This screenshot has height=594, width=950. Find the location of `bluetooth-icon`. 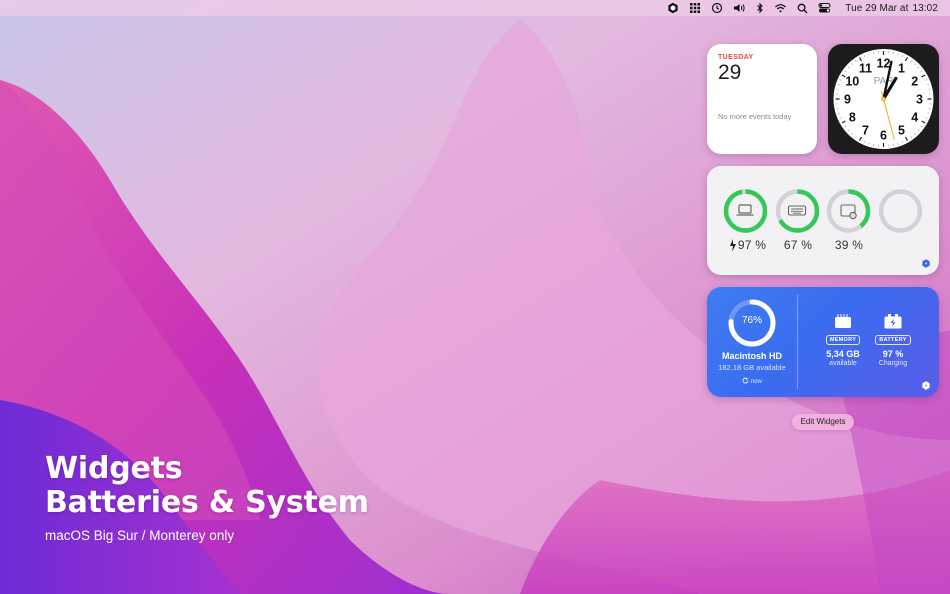

bluetooth-icon is located at coordinates (760, 8).